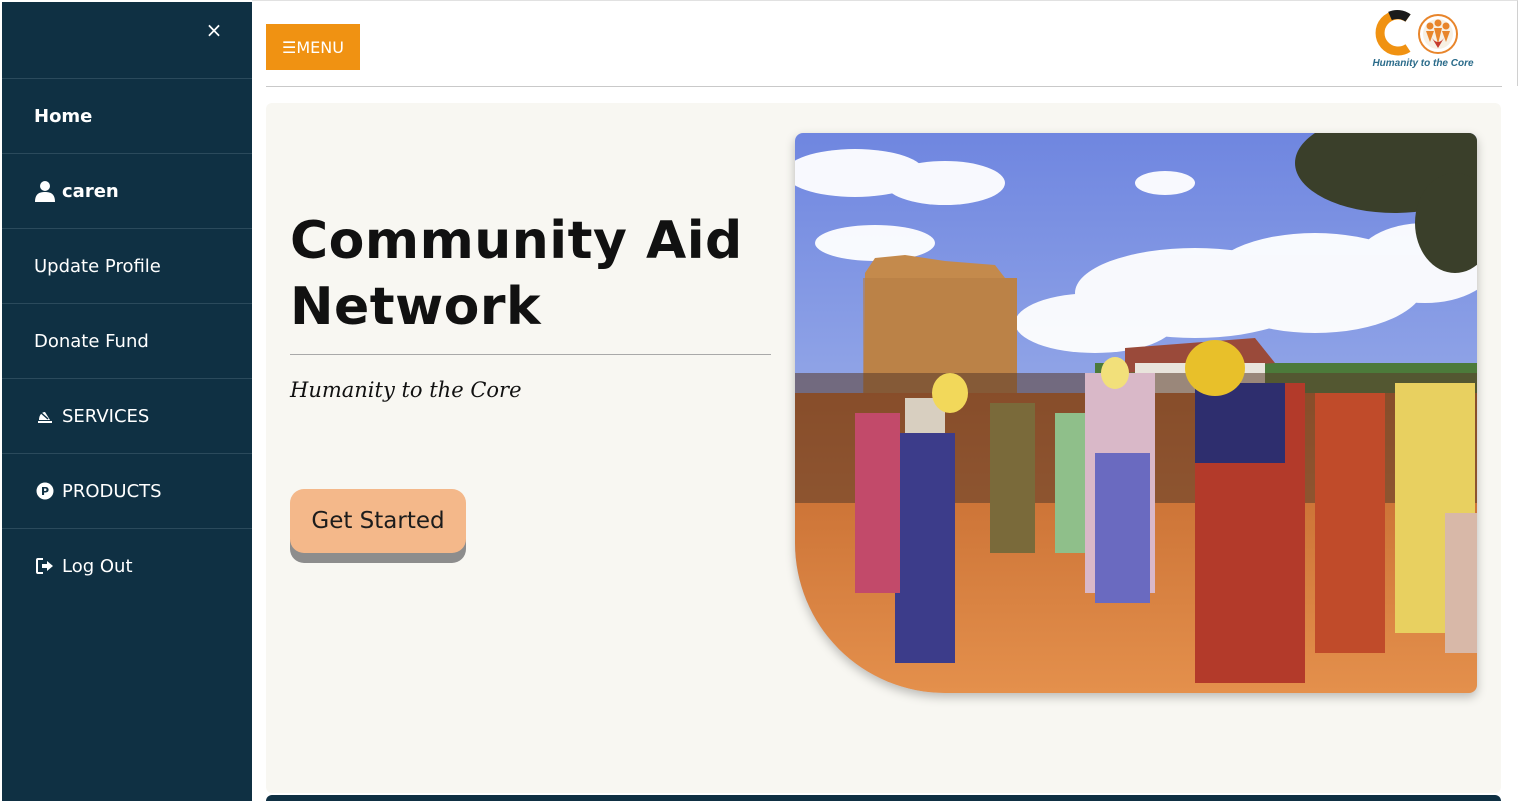 The height and width of the screenshot is (801, 1518). I want to click on page-title: Community Aid Network, so click(516, 274).